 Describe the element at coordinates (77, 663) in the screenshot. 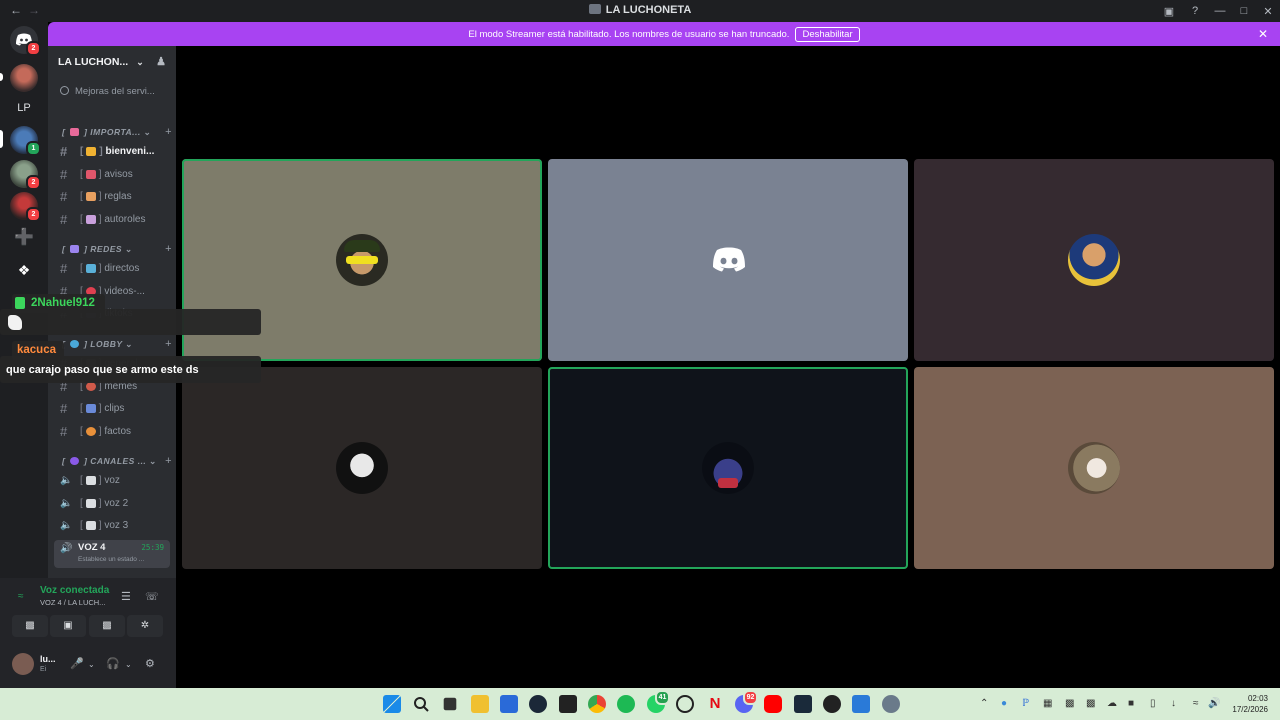

I see `microphone-icon: 🎤` at that location.